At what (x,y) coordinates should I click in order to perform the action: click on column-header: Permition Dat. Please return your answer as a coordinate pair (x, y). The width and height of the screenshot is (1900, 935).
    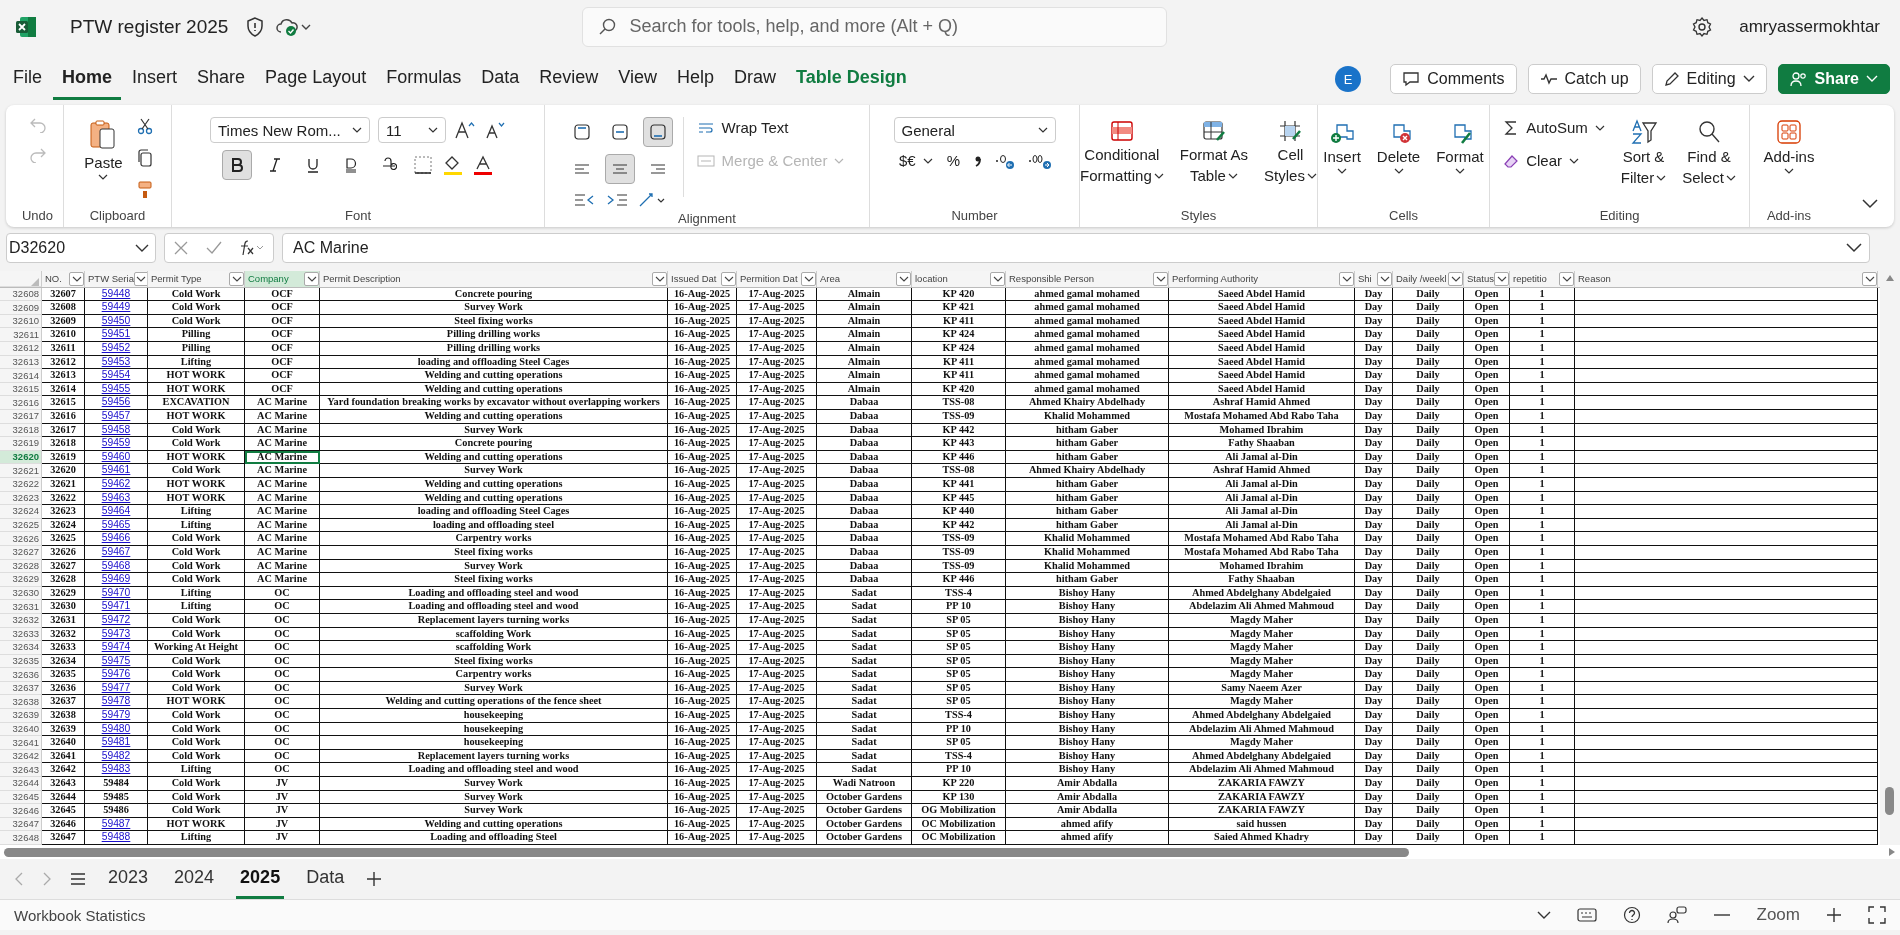
    Looking at the image, I should click on (769, 279).